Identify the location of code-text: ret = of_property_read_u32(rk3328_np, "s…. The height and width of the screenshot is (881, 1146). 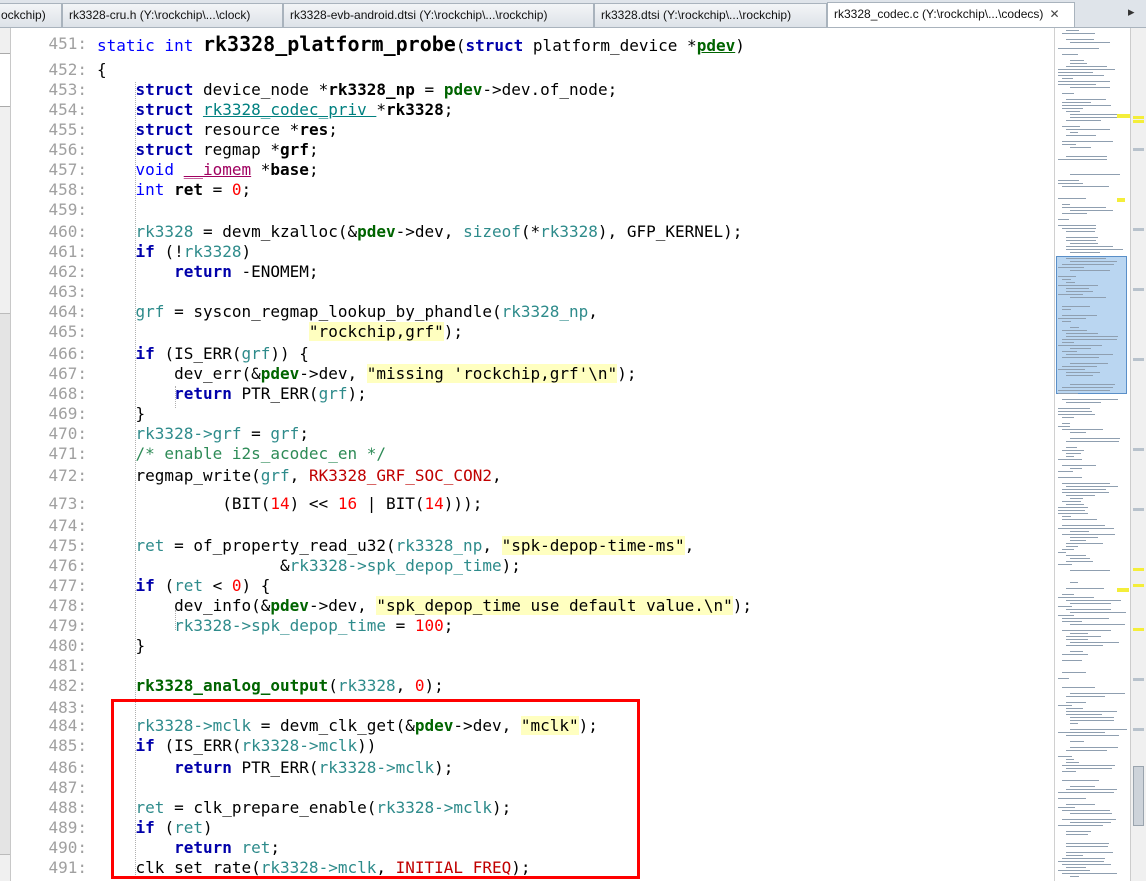
(395, 546).